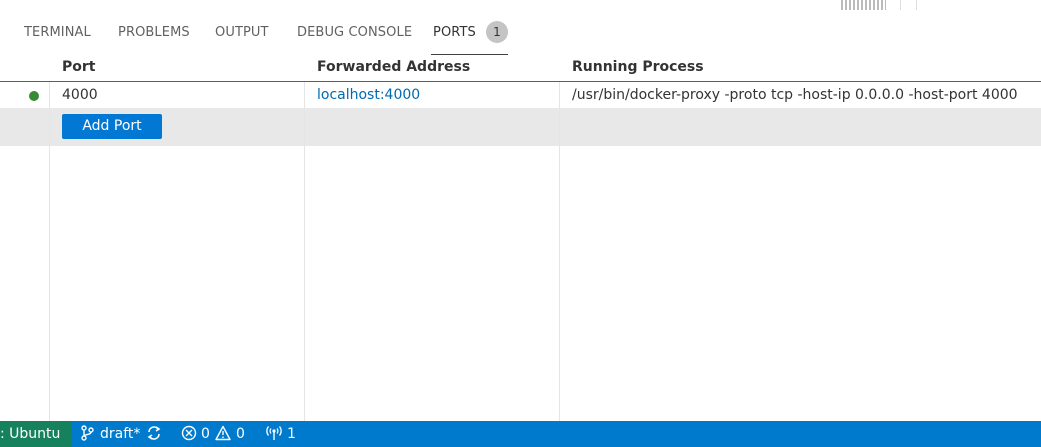 Image resolution: width=1041 pixels, height=447 pixels. Describe the element at coordinates (240, 434) in the screenshot. I see `warning-count: 0` at that location.